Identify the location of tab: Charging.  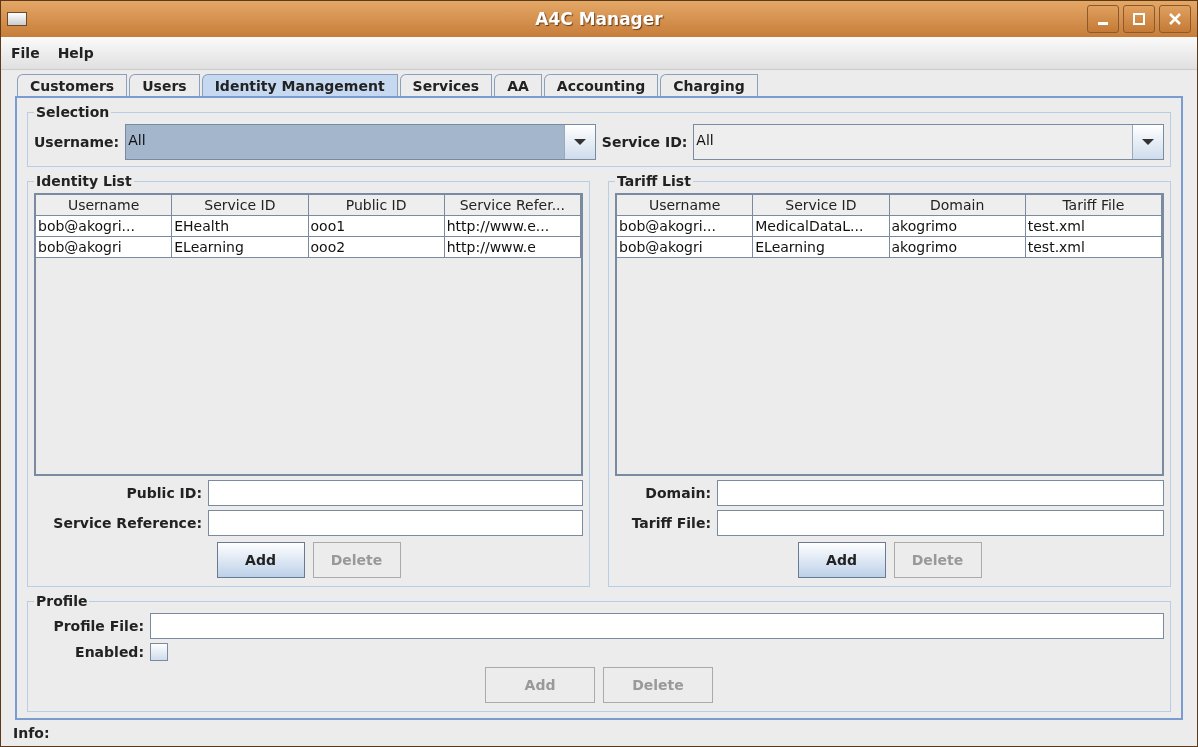
(709, 85).